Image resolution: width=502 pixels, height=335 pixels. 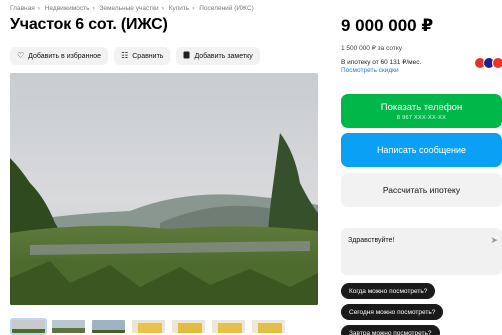 I want to click on bank-logos, so click(x=488, y=63).